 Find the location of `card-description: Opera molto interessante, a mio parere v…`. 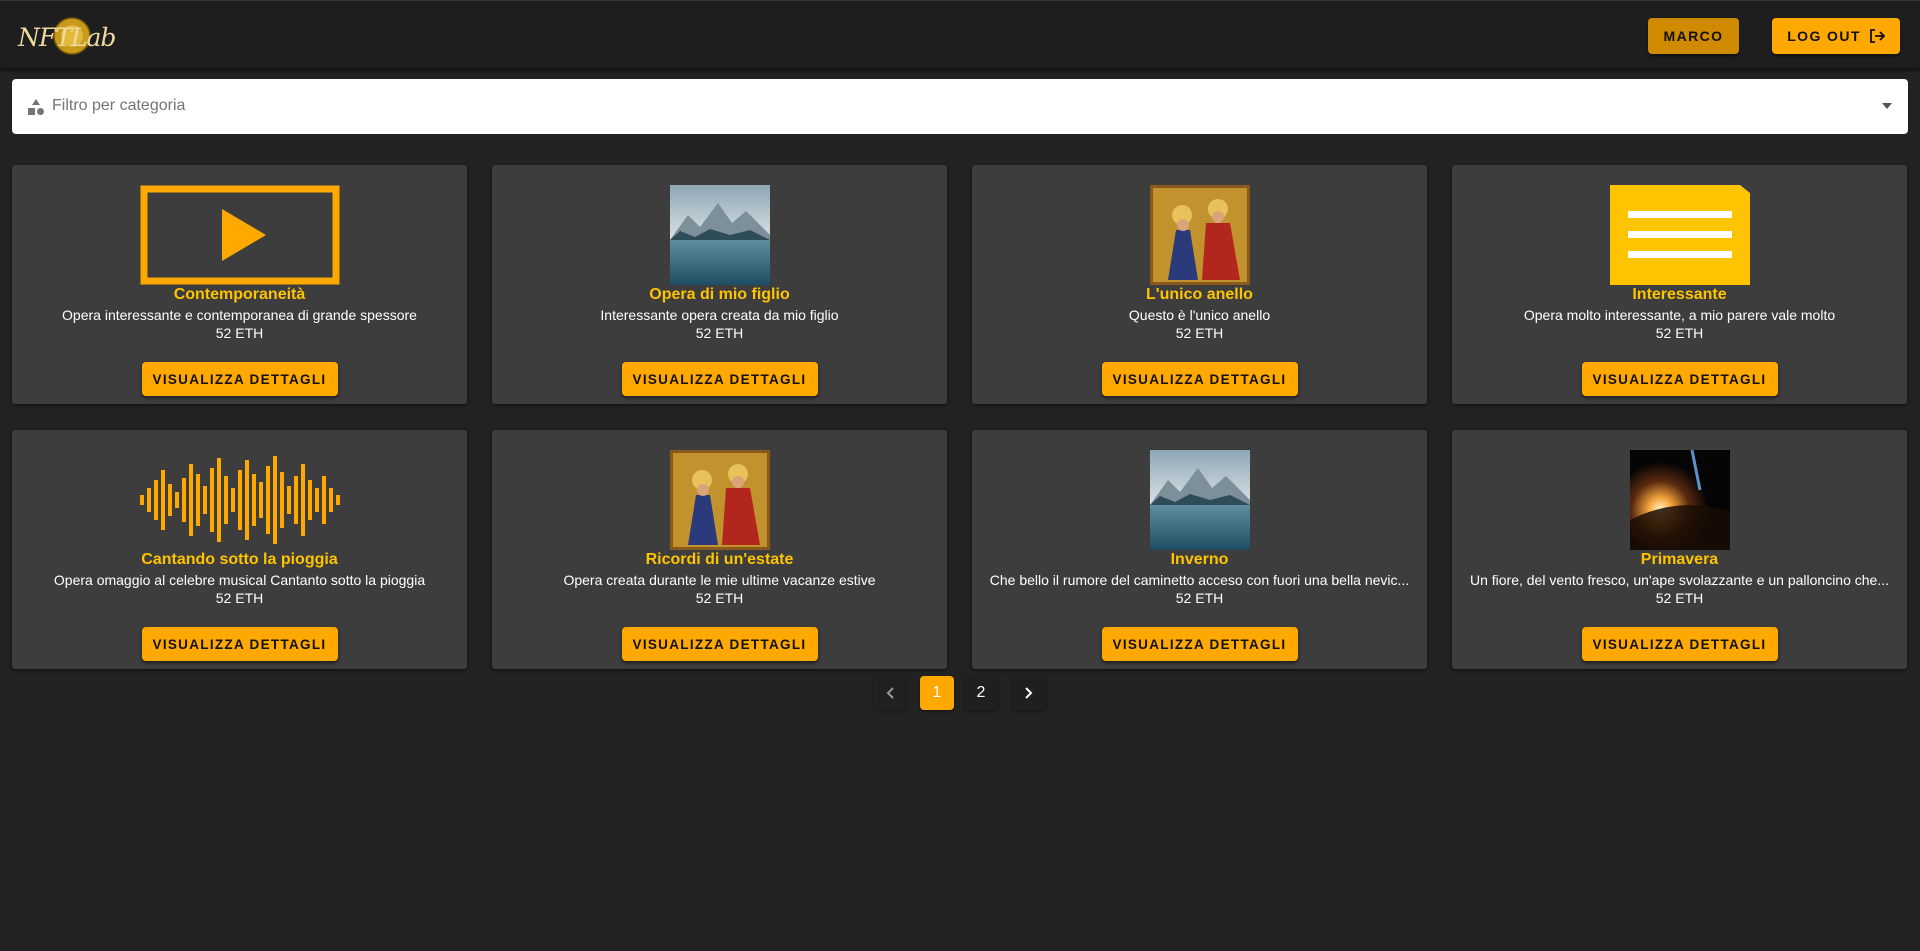

card-description: Opera molto interessante, a mio parere v… is located at coordinates (1679, 315).